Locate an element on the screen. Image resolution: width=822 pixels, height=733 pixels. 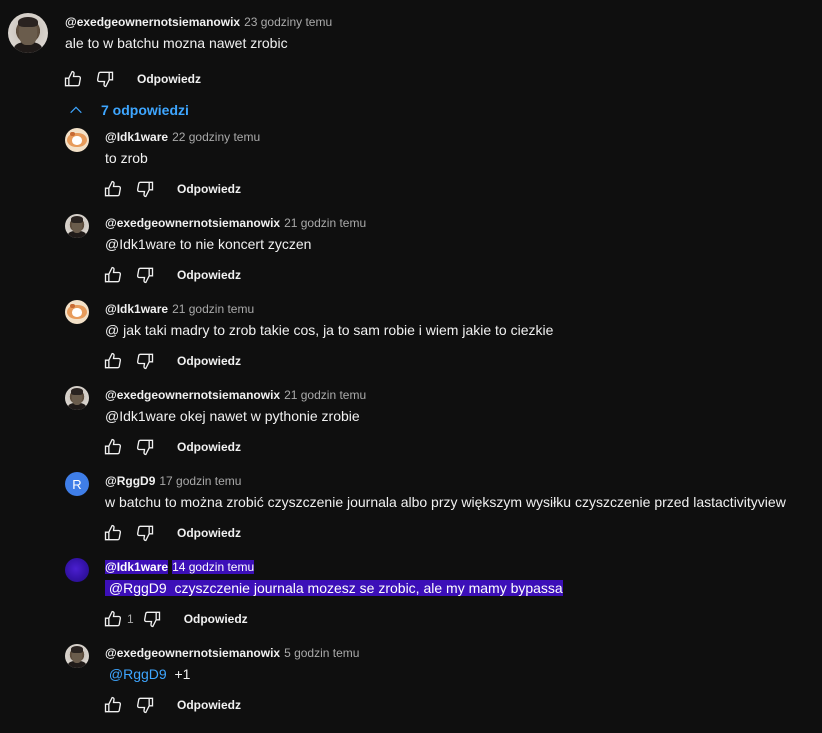
timestamp: 14 godzin temu is located at coordinates (213, 567).